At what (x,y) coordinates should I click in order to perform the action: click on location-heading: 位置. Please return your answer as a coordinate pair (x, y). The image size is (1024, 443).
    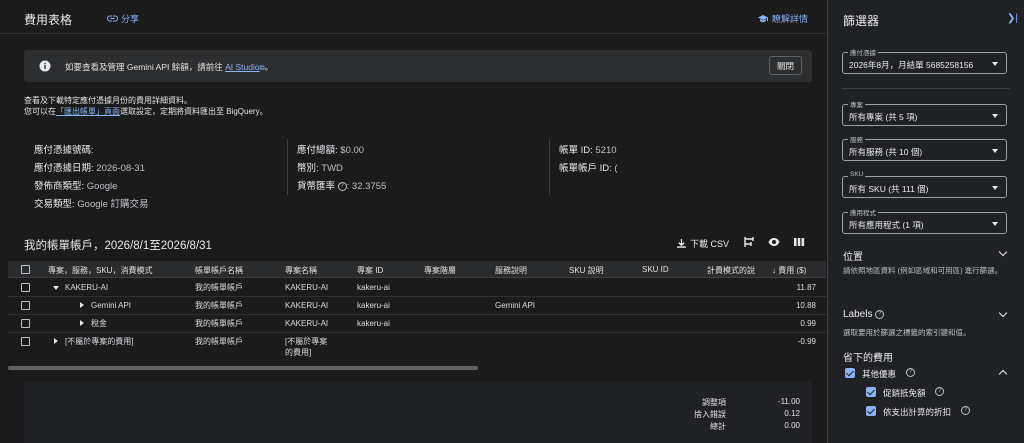
    Looking at the image, I should click on (853, 255).